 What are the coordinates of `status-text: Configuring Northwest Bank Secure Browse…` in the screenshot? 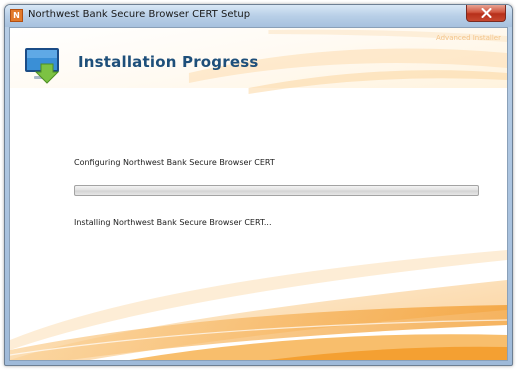 It's located at (174, 162).